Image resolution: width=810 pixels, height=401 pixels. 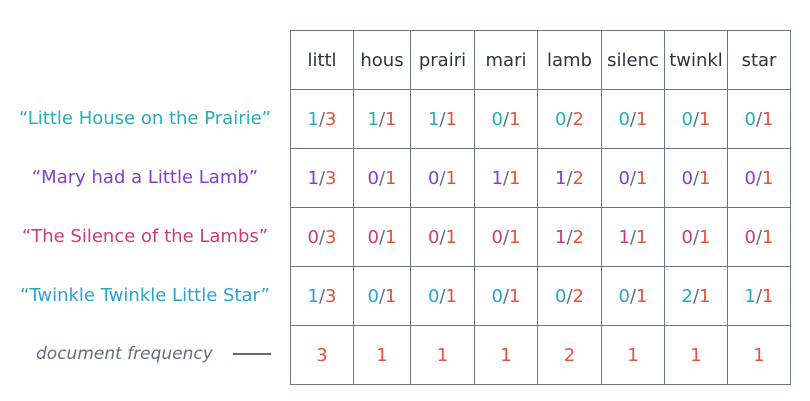 I want to click on table-row: 0/3 0/1 0/1 0/1 1/2 1/1 0/1 0/1, so click(x=540, y=237).